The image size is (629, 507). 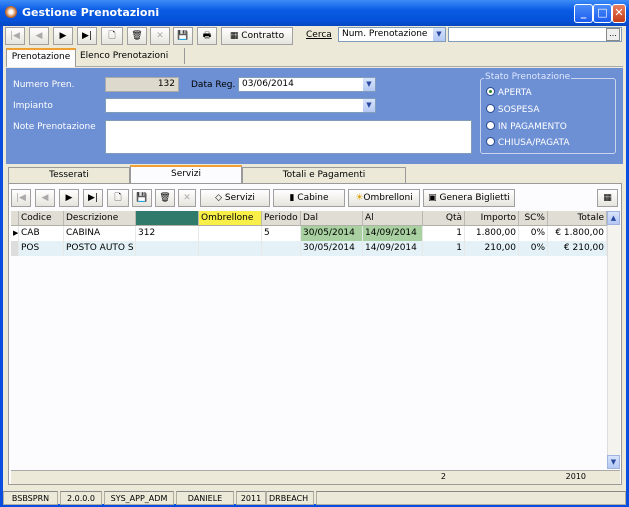 I want to click on sub-last-button: ▶|, so click(x=93, y=198).